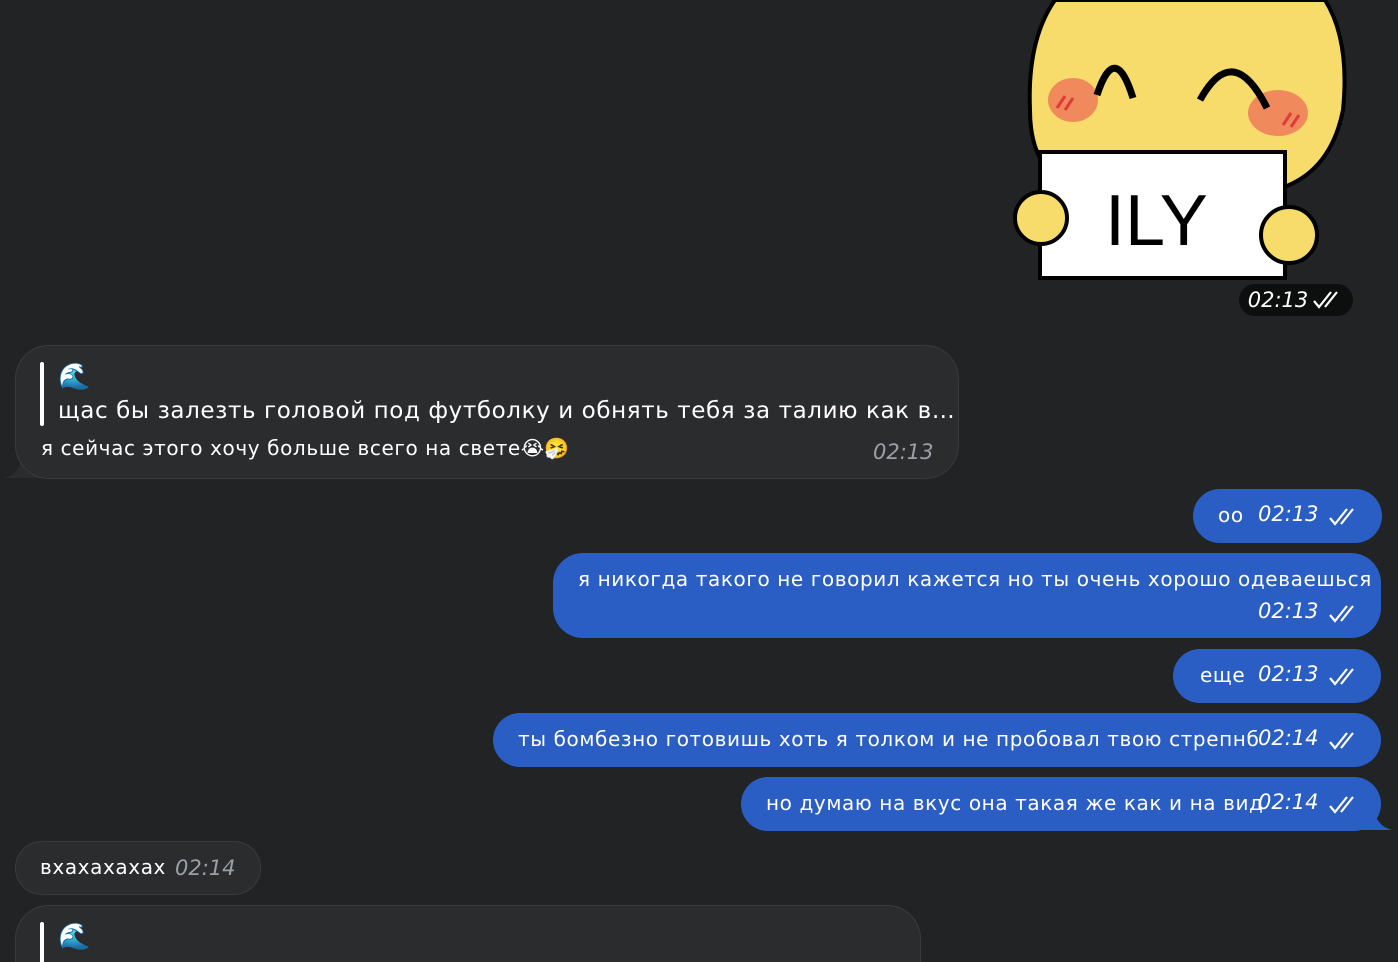  I want to click on outgoing-message: оо 02:13, so click(1287, 516).